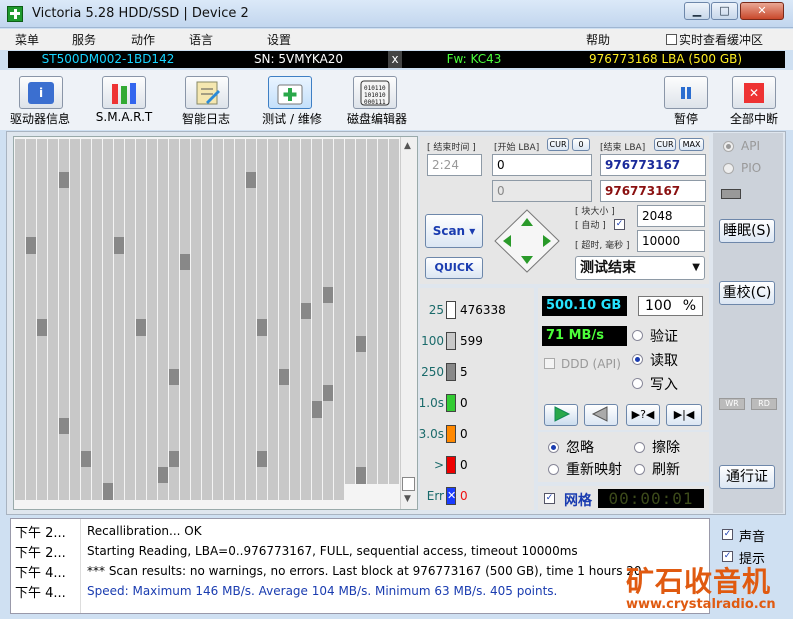 This screenshot has width=793, height=619. What do you see at coordinates (84, 39) in the screenshot?
I see `menu-item-service: 服务` at bounding box center [84, 39].